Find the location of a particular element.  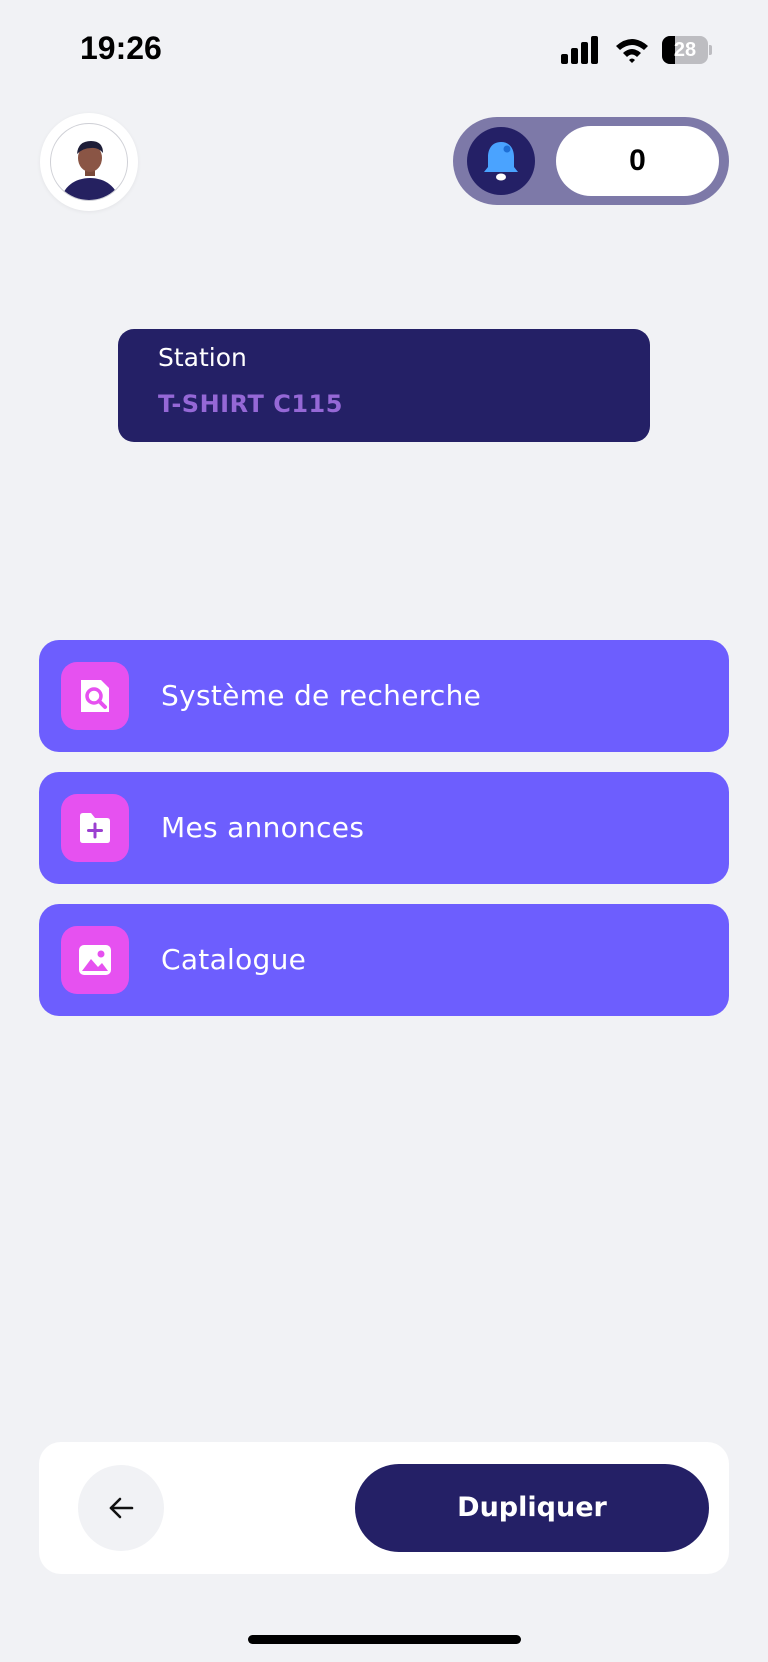

menu-item-label: Catalogue is located at coordinates (234, 959).